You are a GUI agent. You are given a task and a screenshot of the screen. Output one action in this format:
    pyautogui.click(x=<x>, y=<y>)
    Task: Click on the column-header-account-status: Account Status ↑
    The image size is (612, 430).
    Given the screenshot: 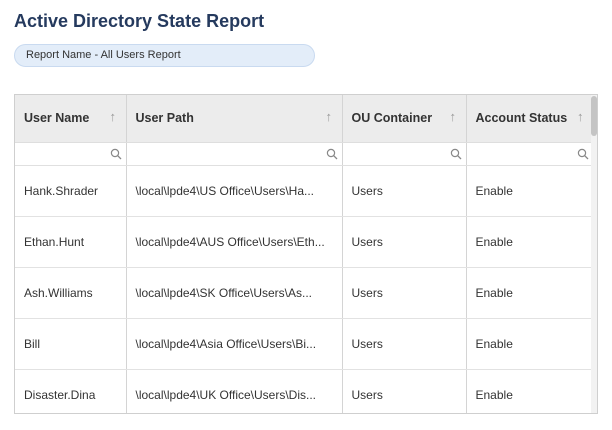 What is the action you would take?
    pyautogui.click(x=529, y=119)
    